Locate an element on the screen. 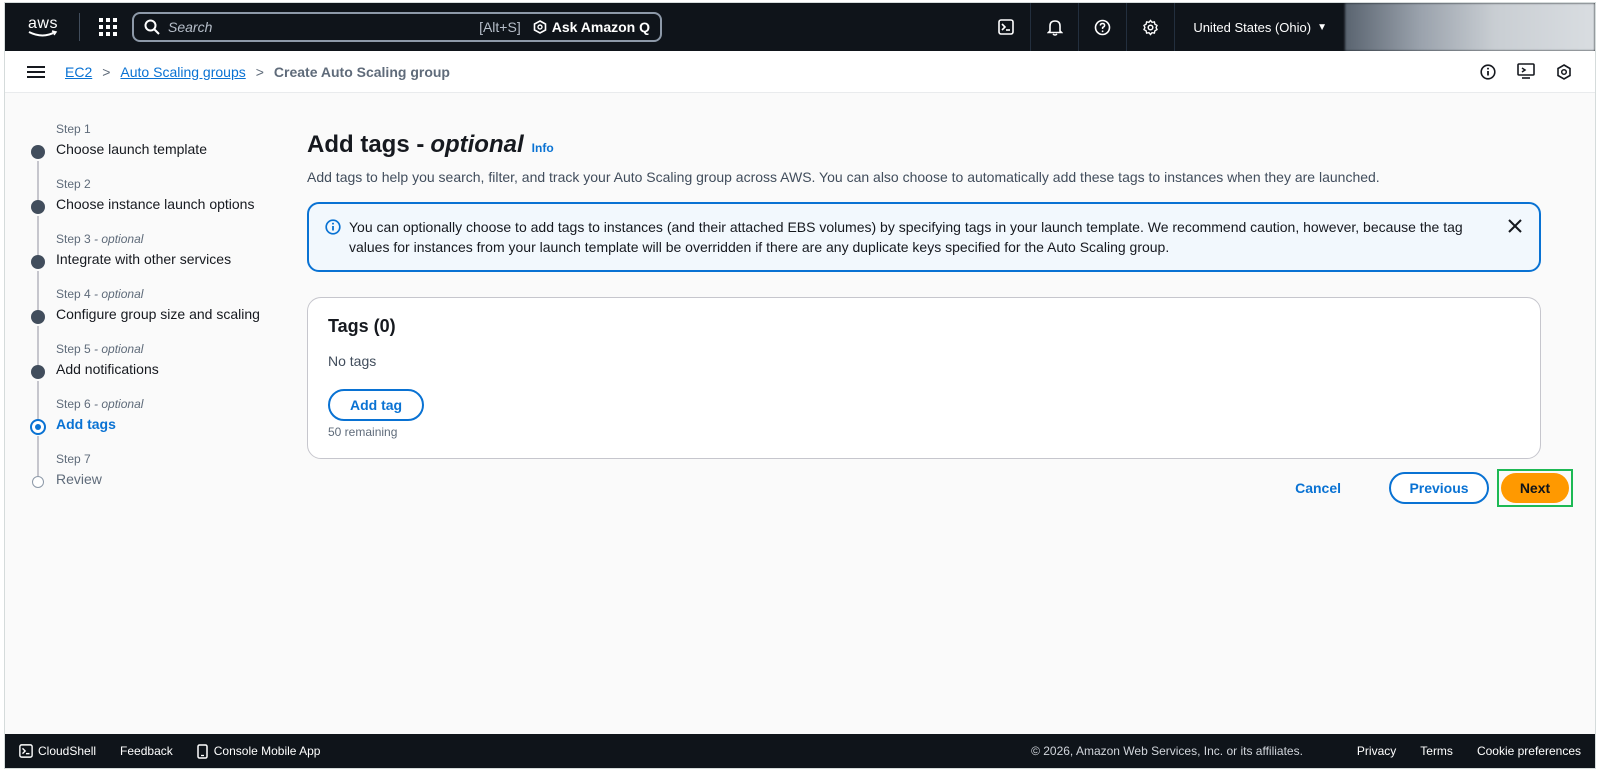 This screenshot has width=1600, height=772. step-title: Add notifications is located at coordinates (171, 369).